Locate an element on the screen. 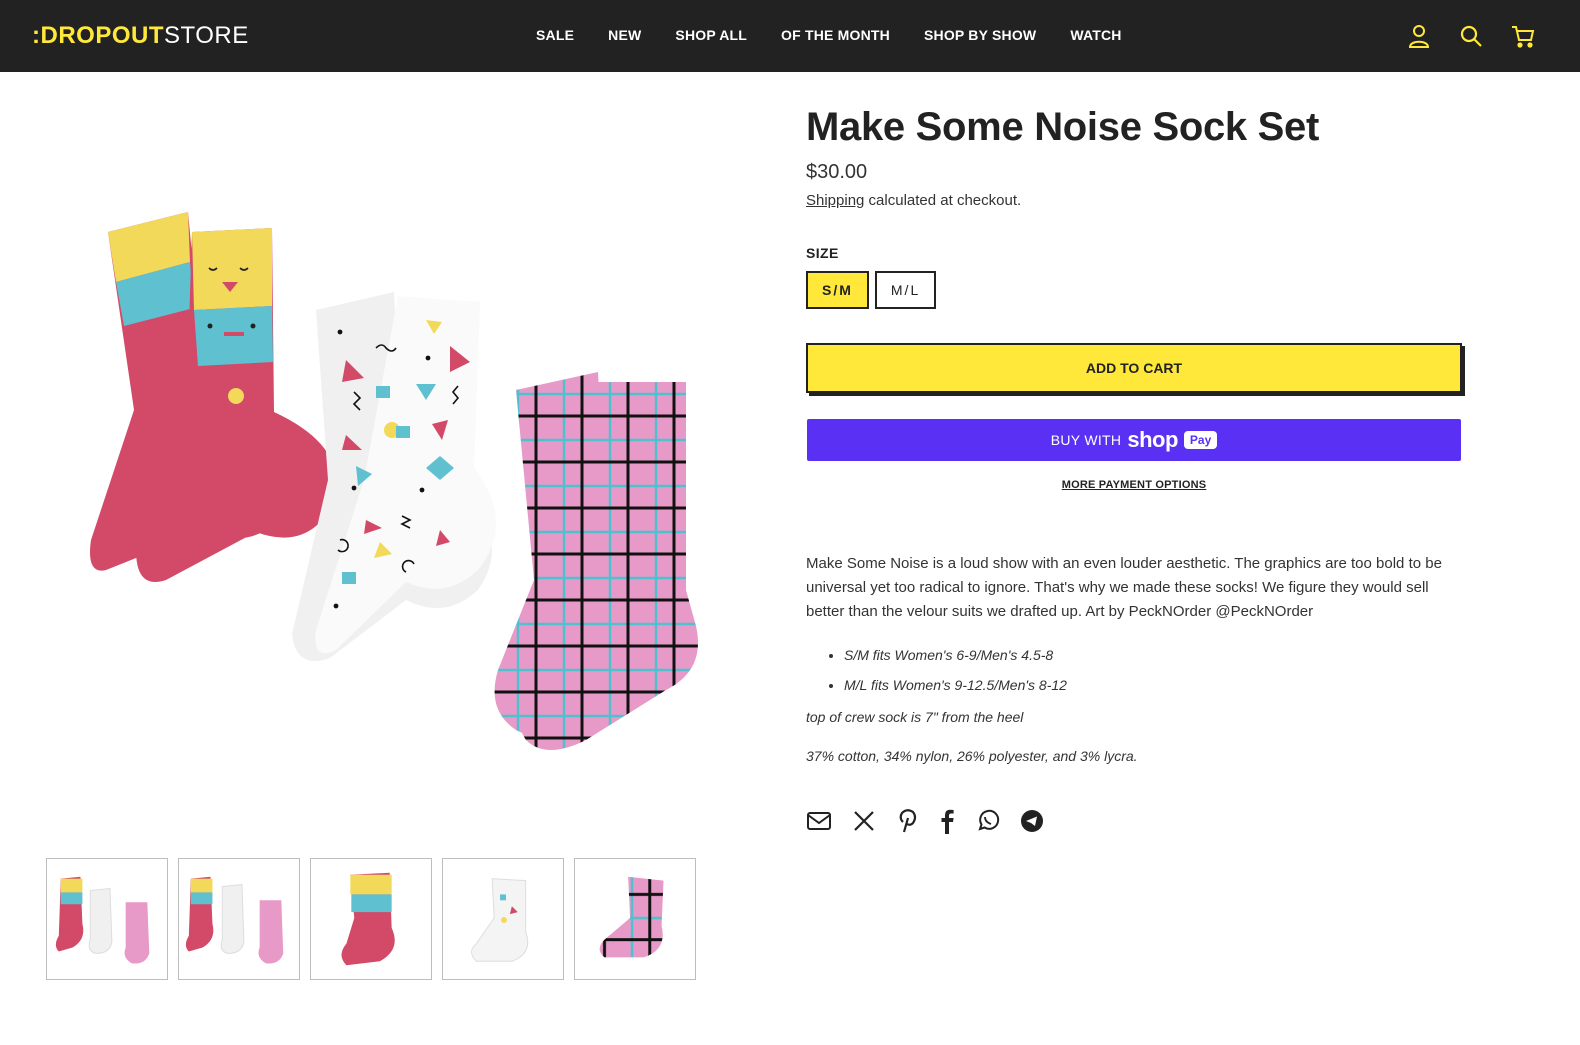 This screenshot has width=1580, height=1045. shipping-link: Shipping is located at coordinates (835, 200).